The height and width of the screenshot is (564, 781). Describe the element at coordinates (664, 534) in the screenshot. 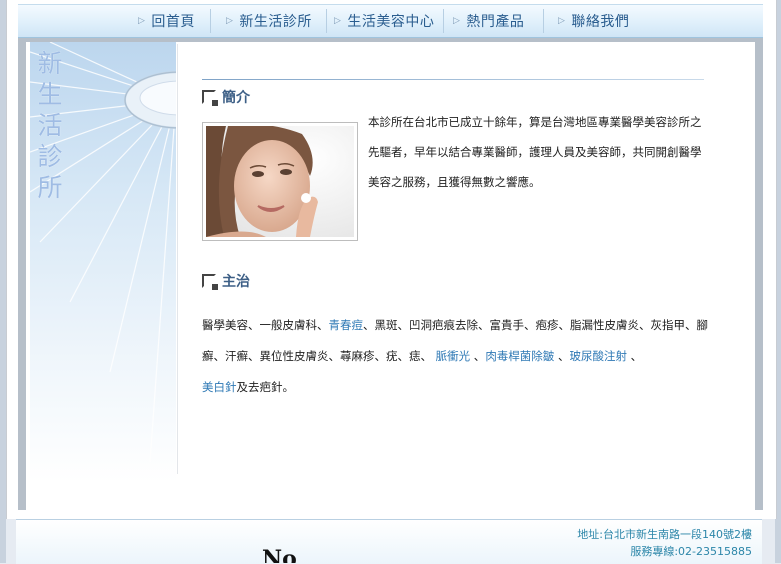

I see `footer-address: 地址:台北市新生南路一段140號2樓` at that location.